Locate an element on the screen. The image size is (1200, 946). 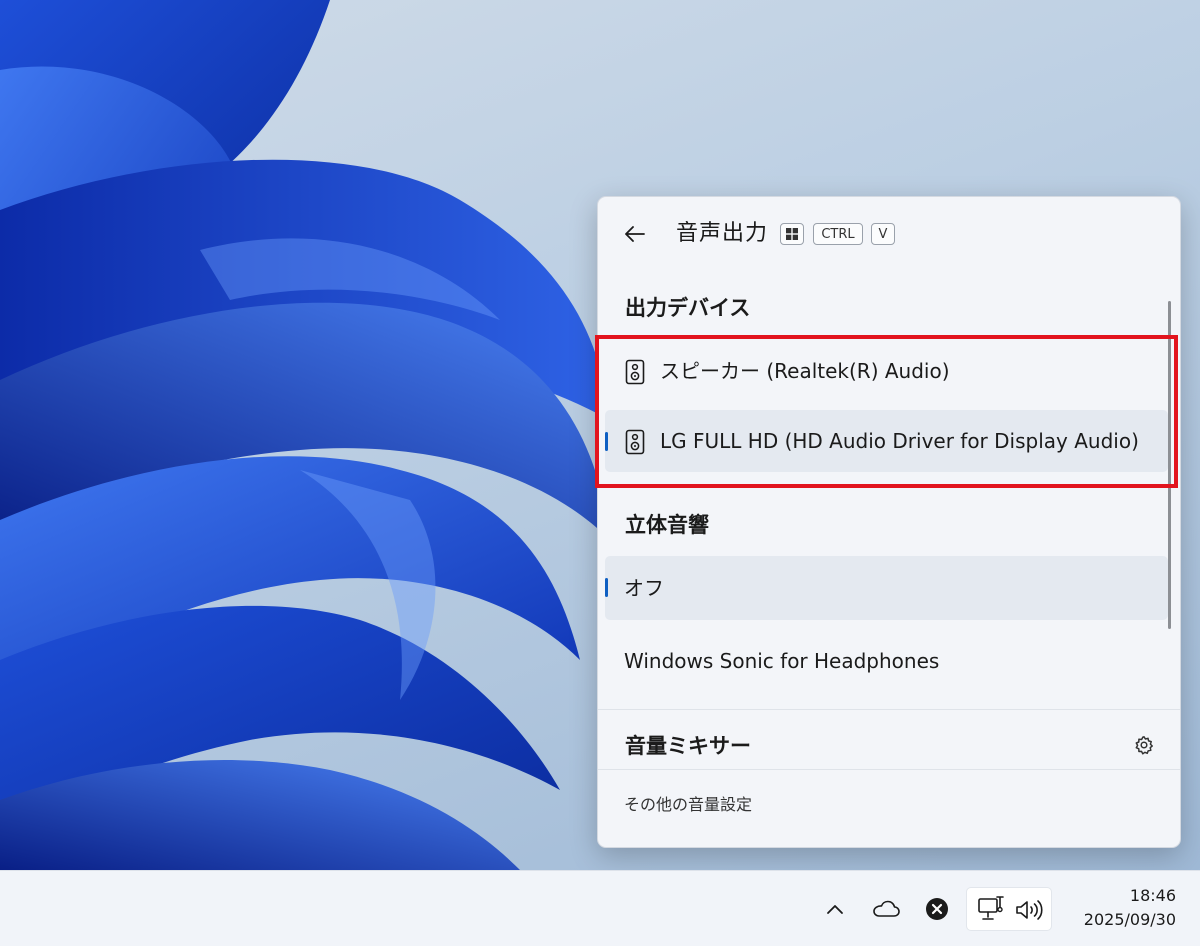
shortcut-key-v: V is located at coordinates (883, 234).